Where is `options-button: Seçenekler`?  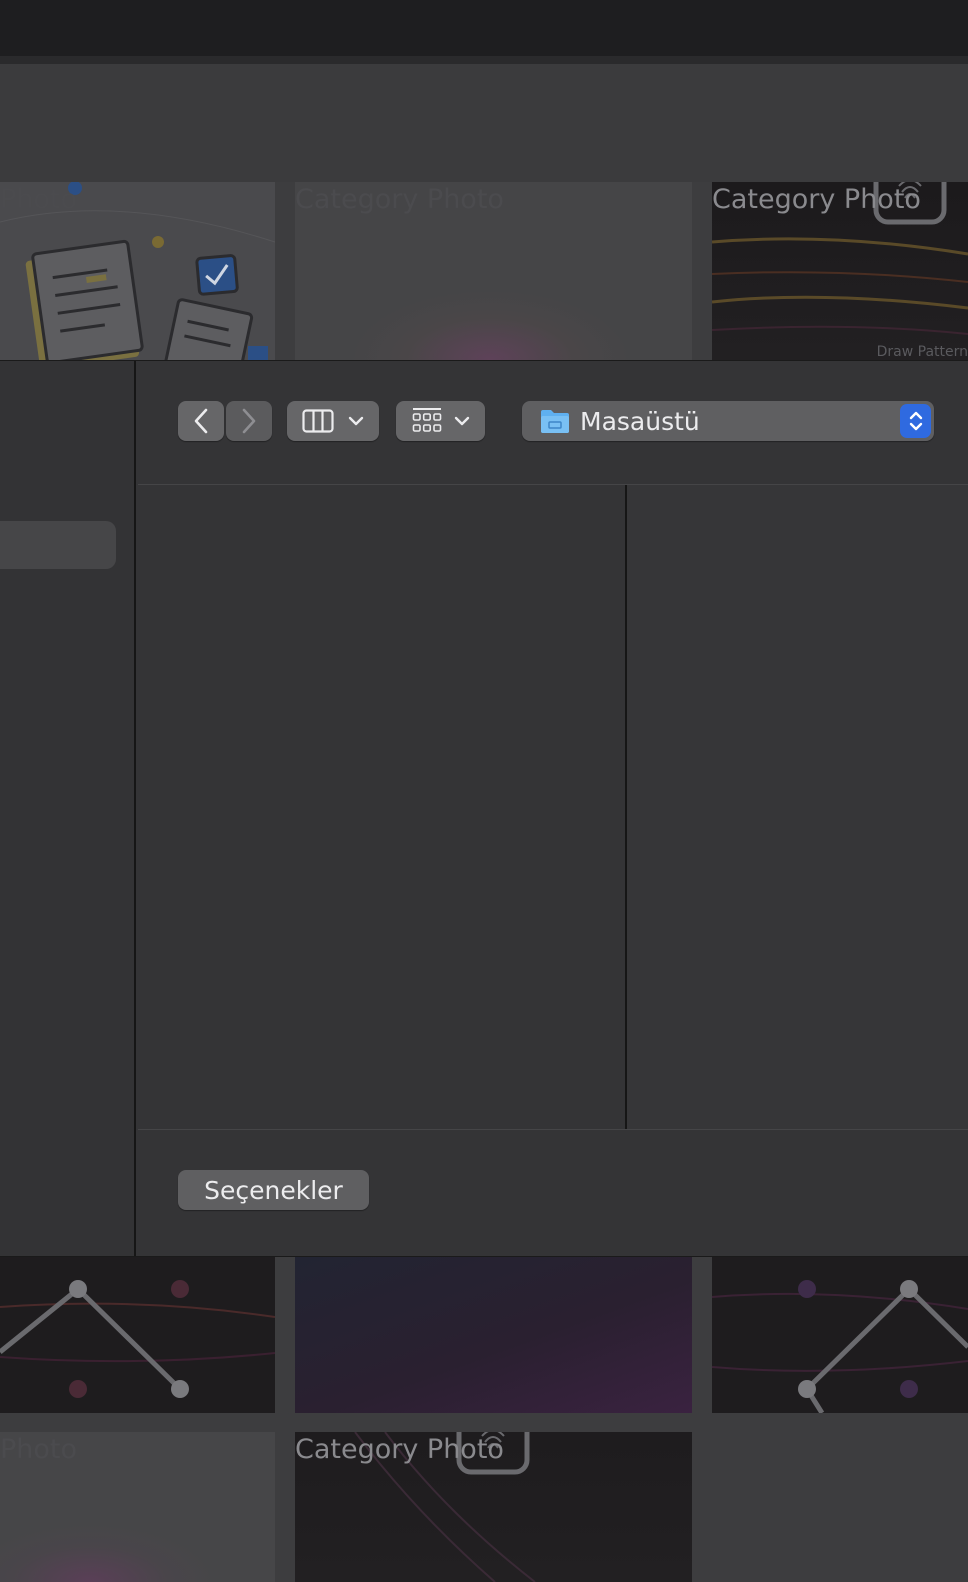 options-button: Seçenekler is located at coordinates (273, 1190).